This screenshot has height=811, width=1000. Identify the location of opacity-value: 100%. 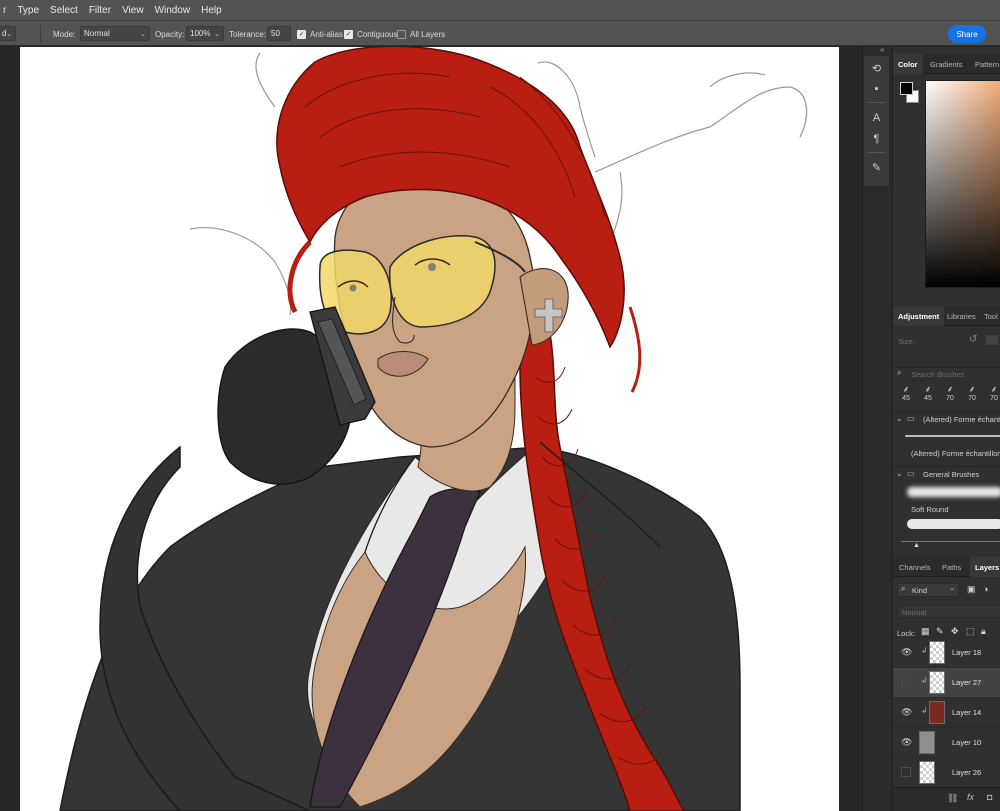
(200, 33).